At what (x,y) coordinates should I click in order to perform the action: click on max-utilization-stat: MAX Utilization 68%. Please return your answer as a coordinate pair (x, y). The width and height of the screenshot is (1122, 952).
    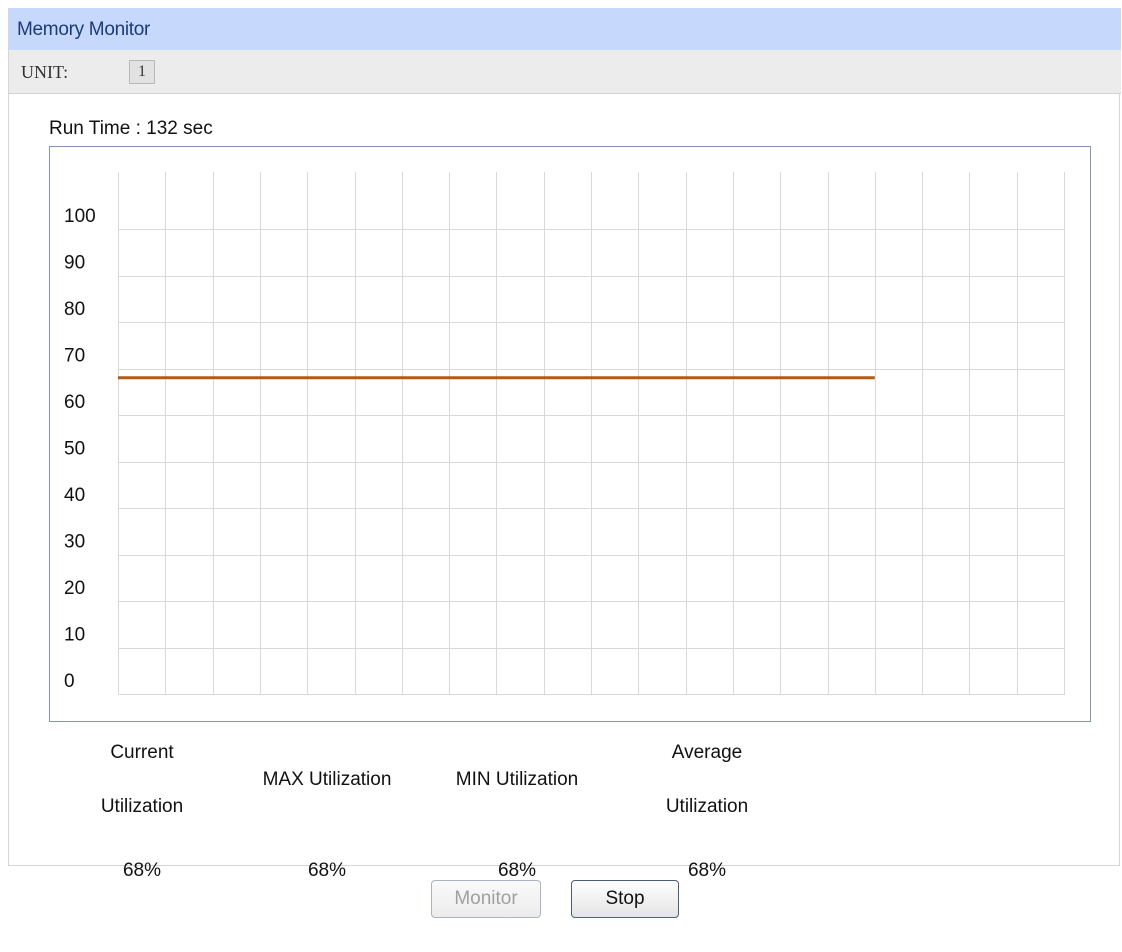
    Looking at the image, I should click on (327, 808).